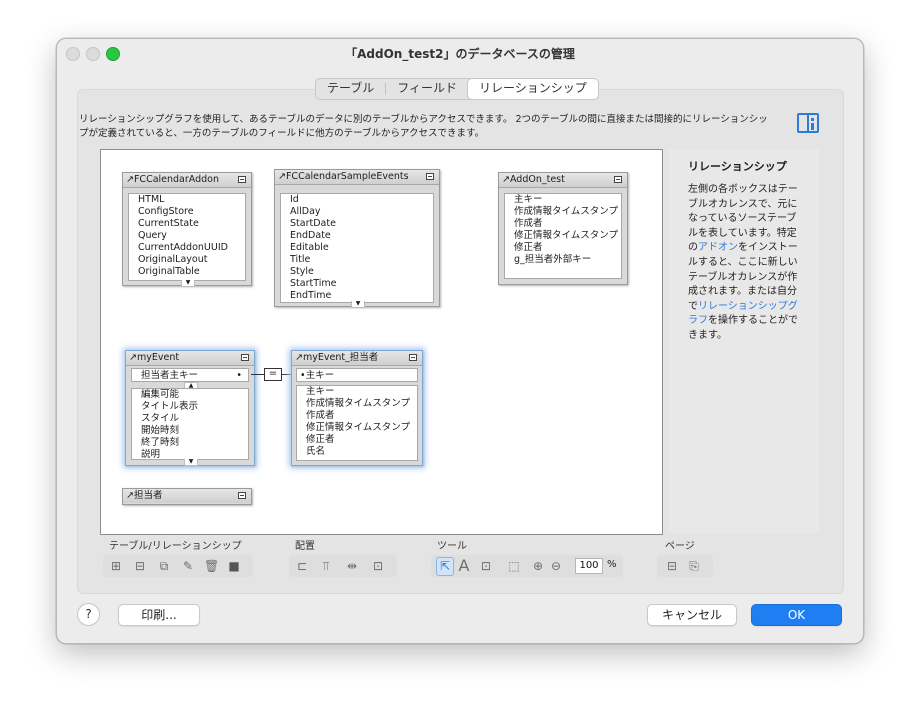 The height and width of the screenshot is (717, 918). I want to click on group-label-arrange: 配置, so click(305, 546).